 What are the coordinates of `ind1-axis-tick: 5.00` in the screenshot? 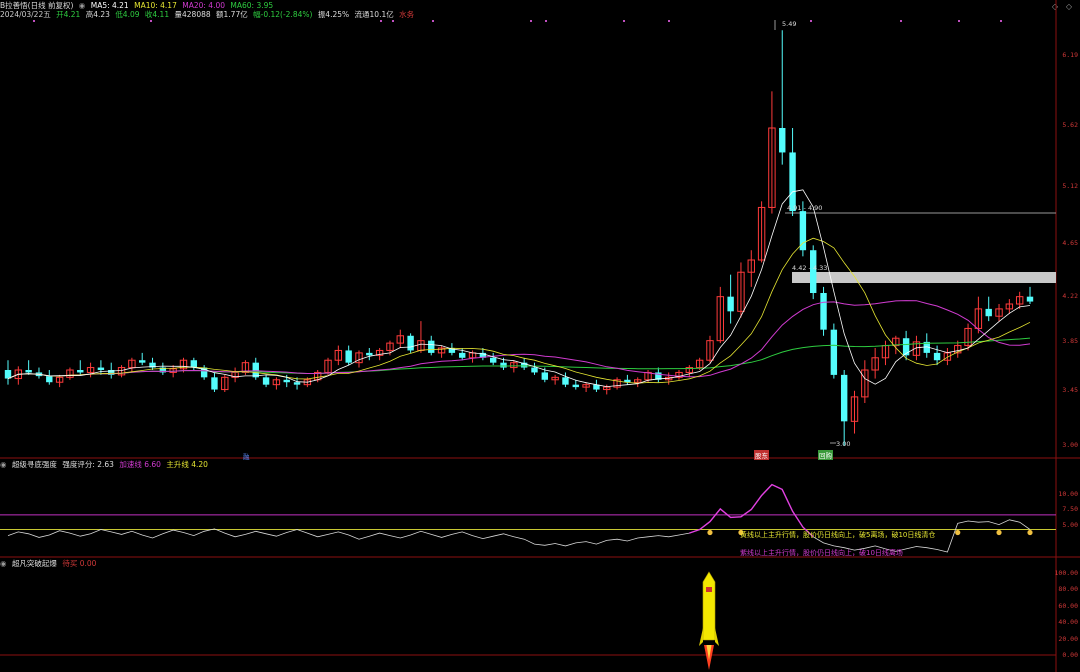 It's located at (1070, 524).